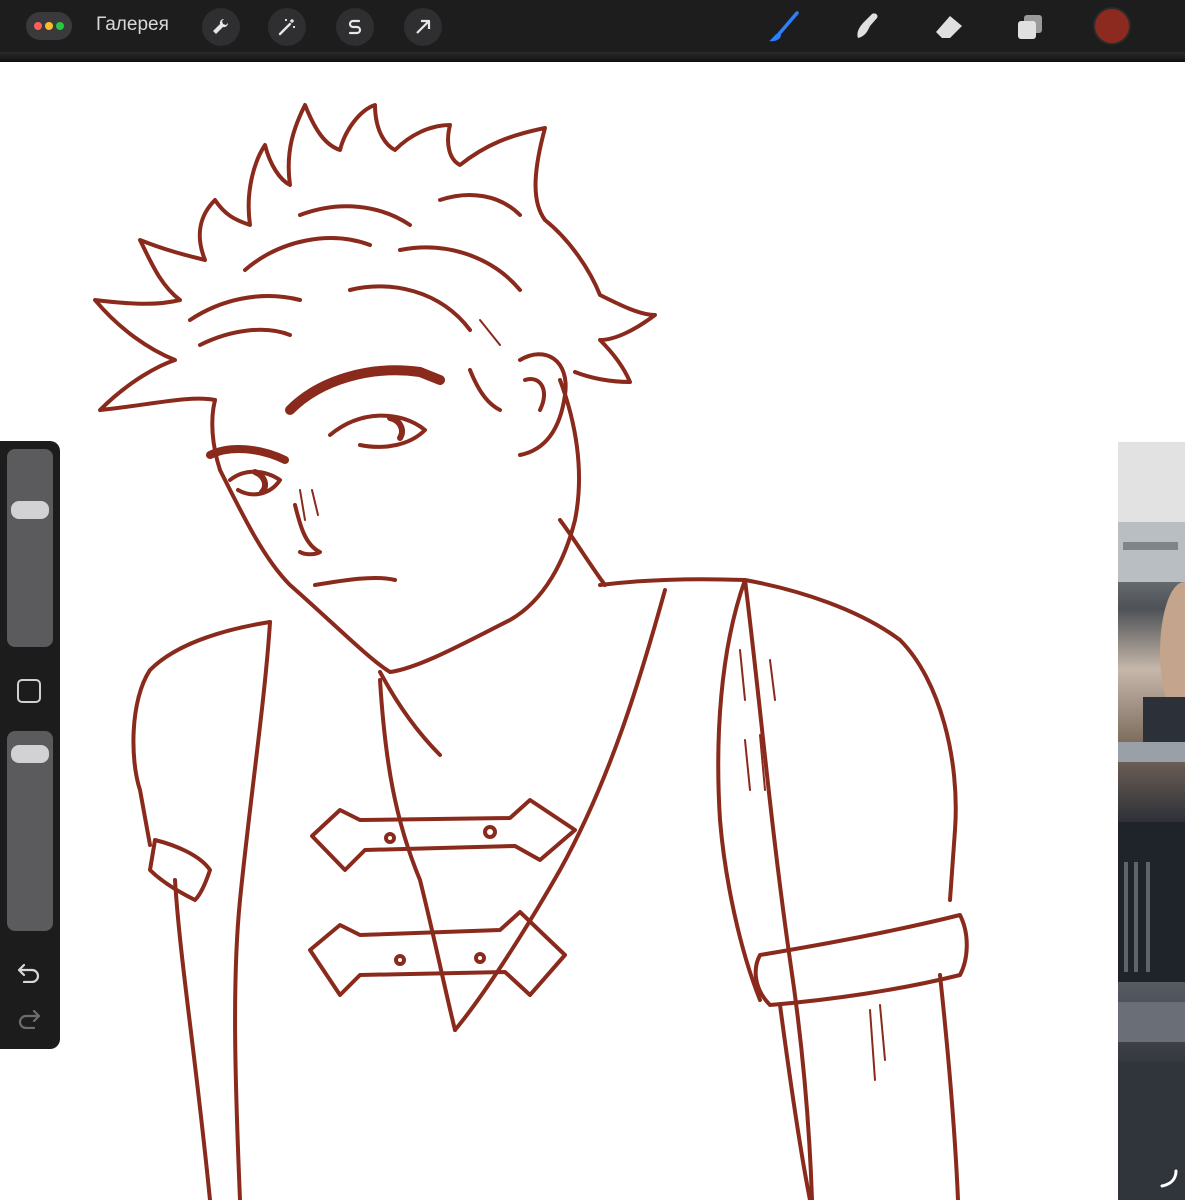 The width and height of the screenshot is (1185, 1200). Describe the element at coordinates (29, 691) in the screenshot. I see `modify-square-button` at that location.